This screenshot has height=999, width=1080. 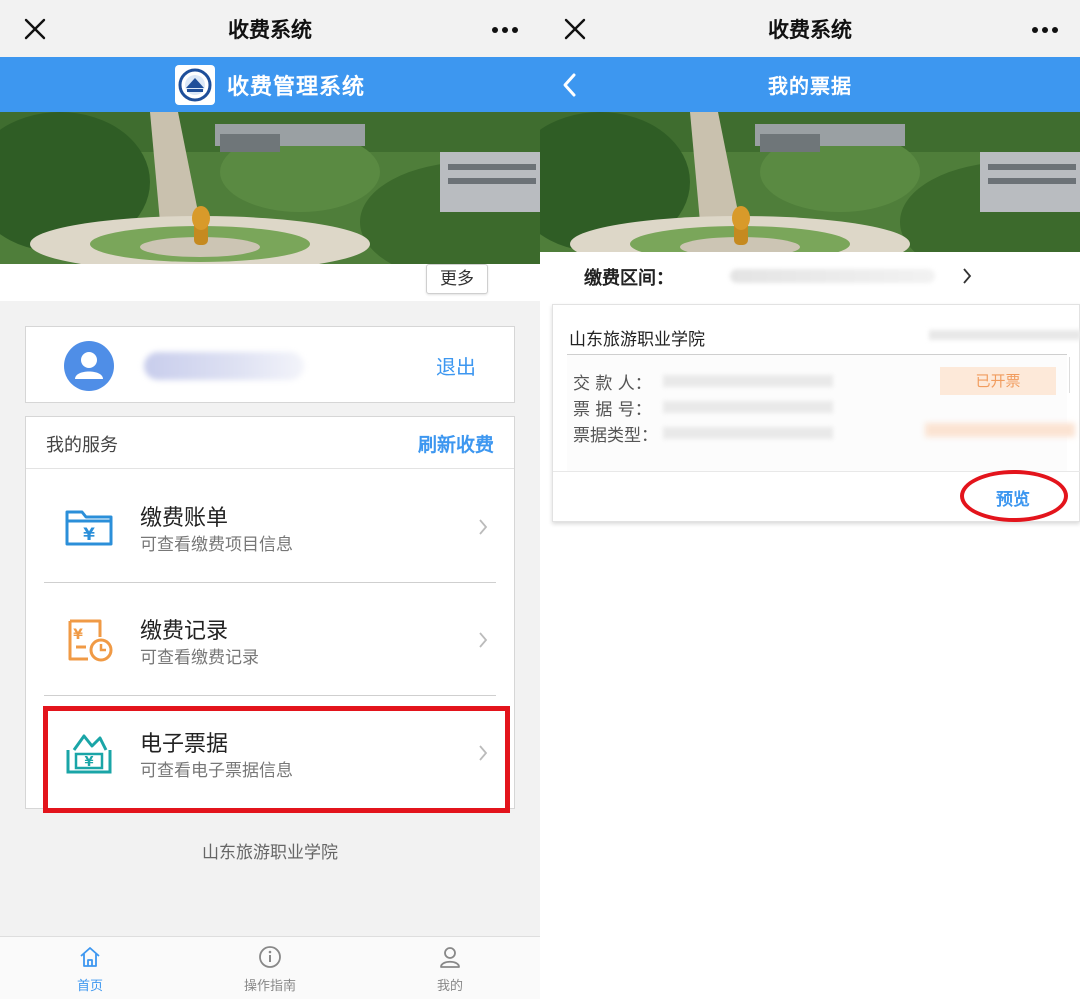 What do you see at coordinates (82, 445) in the screenshot?
I see `services-label: 我的服务` at bounding box center [82, 445].